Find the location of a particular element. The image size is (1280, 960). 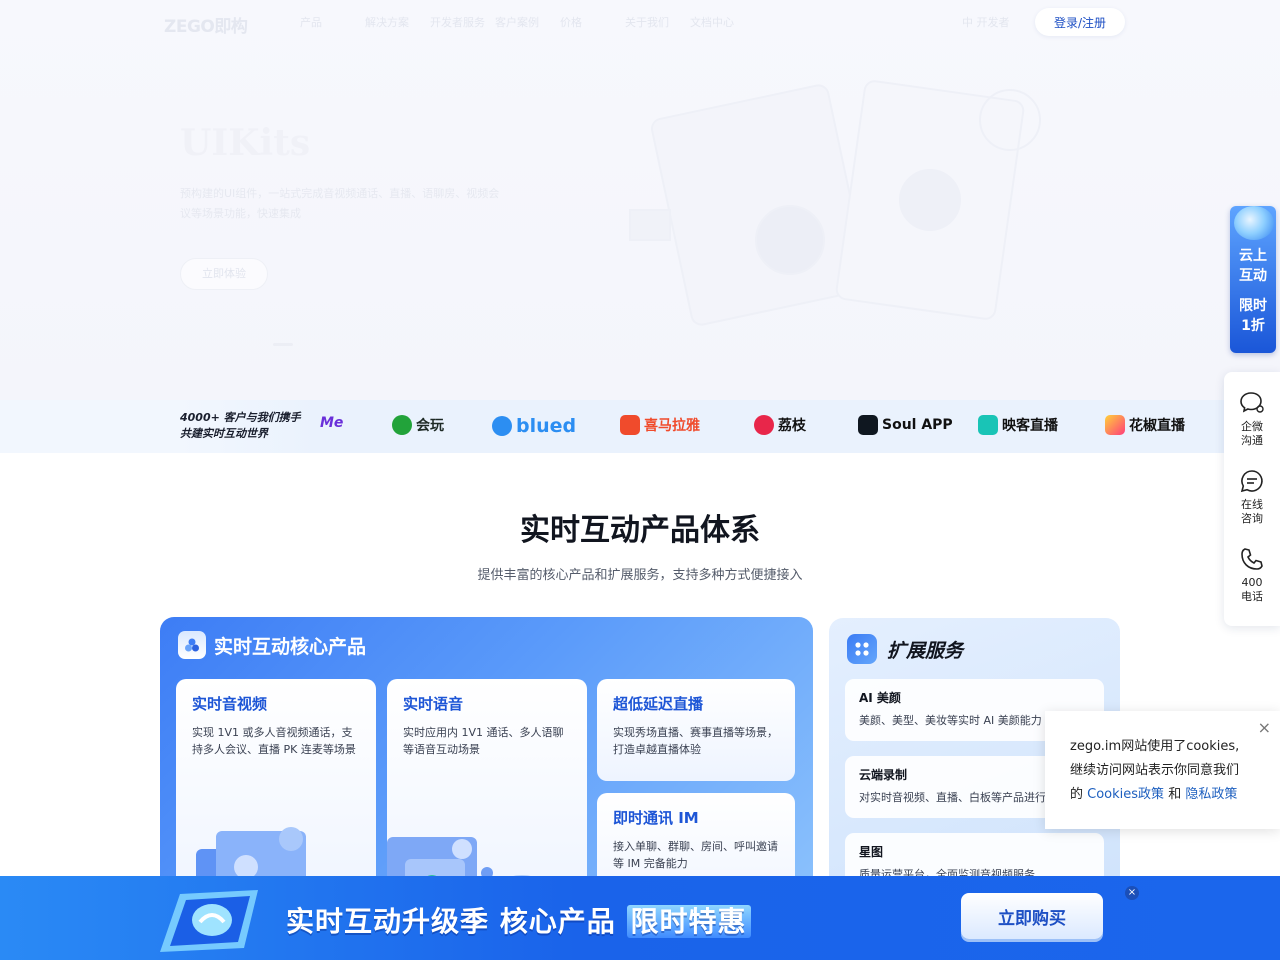

customer-logo-huajiao: 花椒直播 is located at coordinates (1145, 425).